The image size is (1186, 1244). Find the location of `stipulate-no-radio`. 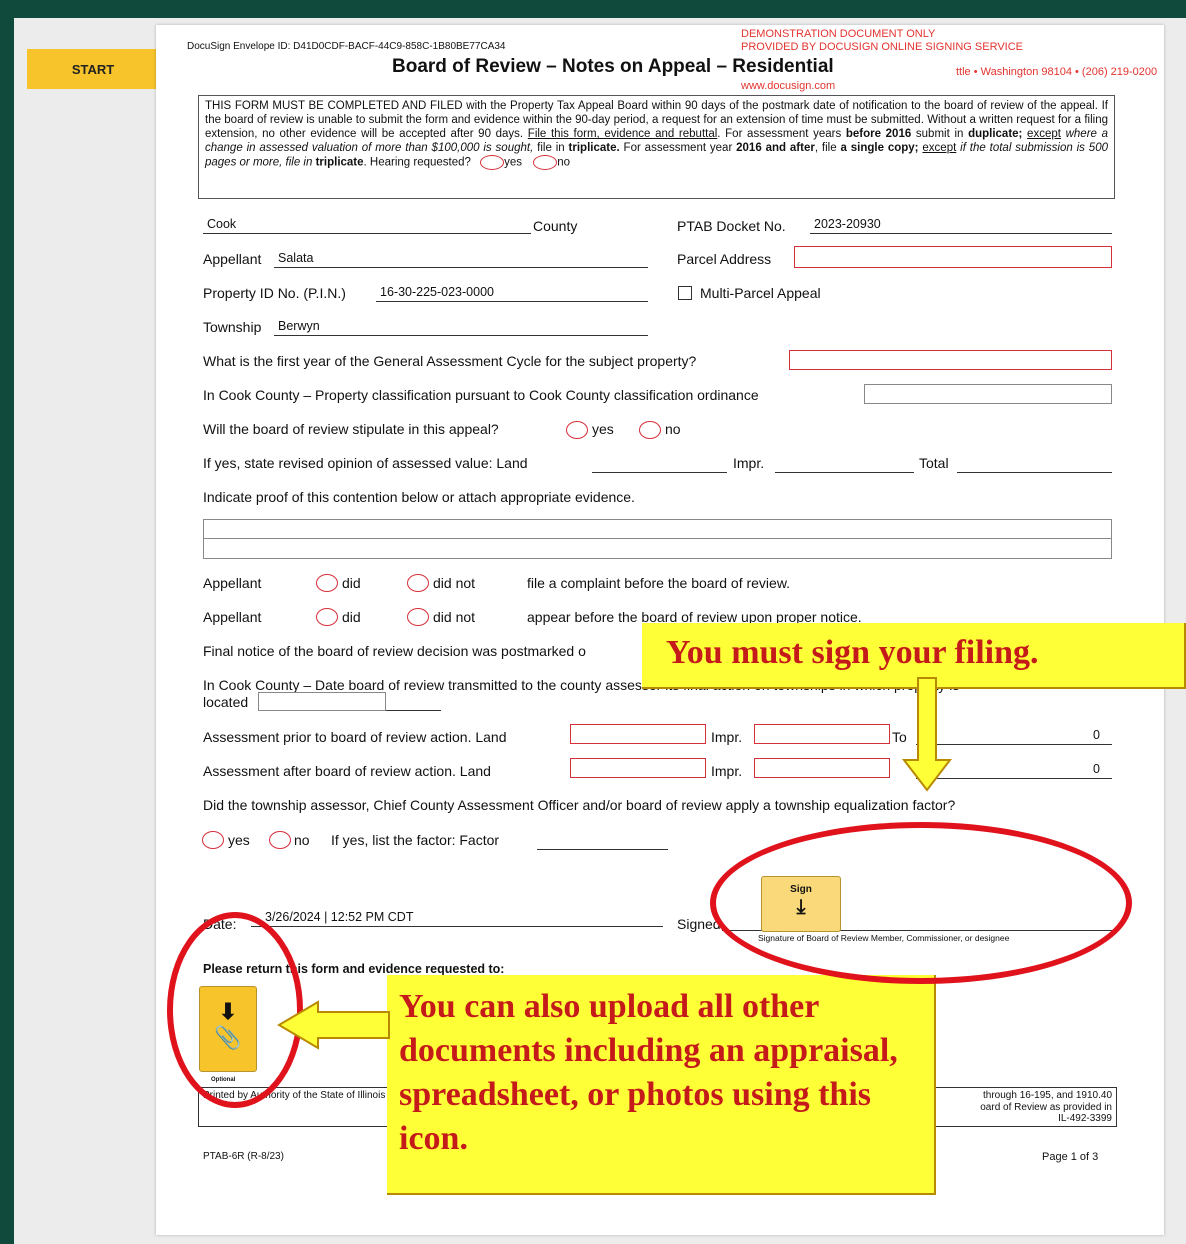

stipulate-no-radio is located at coordinates (650, 430).